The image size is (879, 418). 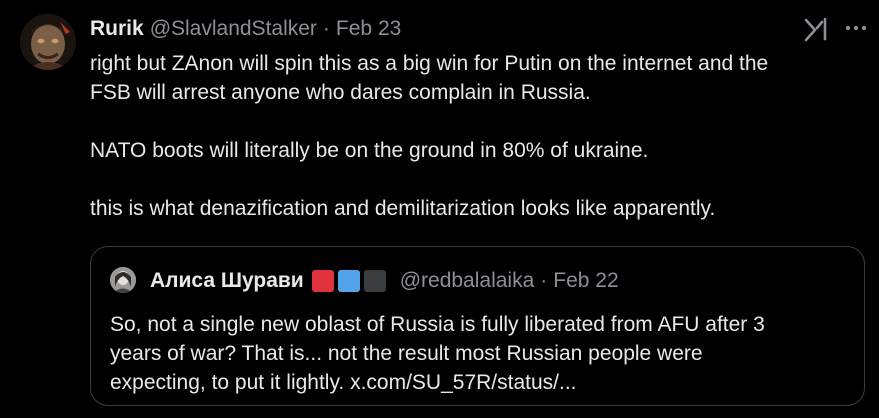 What do you see at coordinates (233, 29) in the screenshot?
I see `author-handle: @SlavlandStalker` at bounding box center [233, 29].